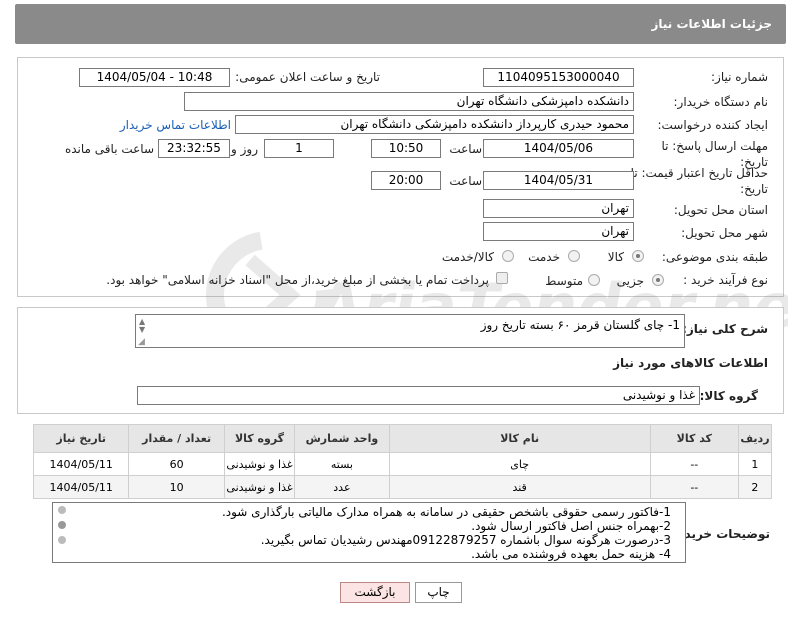 This screenshot has width=788, height=620. What do you see at coordinates (724, 233) in the screenshot?
I see `city-label: شهر محل تحویل:` at bounding box center [724, 233].